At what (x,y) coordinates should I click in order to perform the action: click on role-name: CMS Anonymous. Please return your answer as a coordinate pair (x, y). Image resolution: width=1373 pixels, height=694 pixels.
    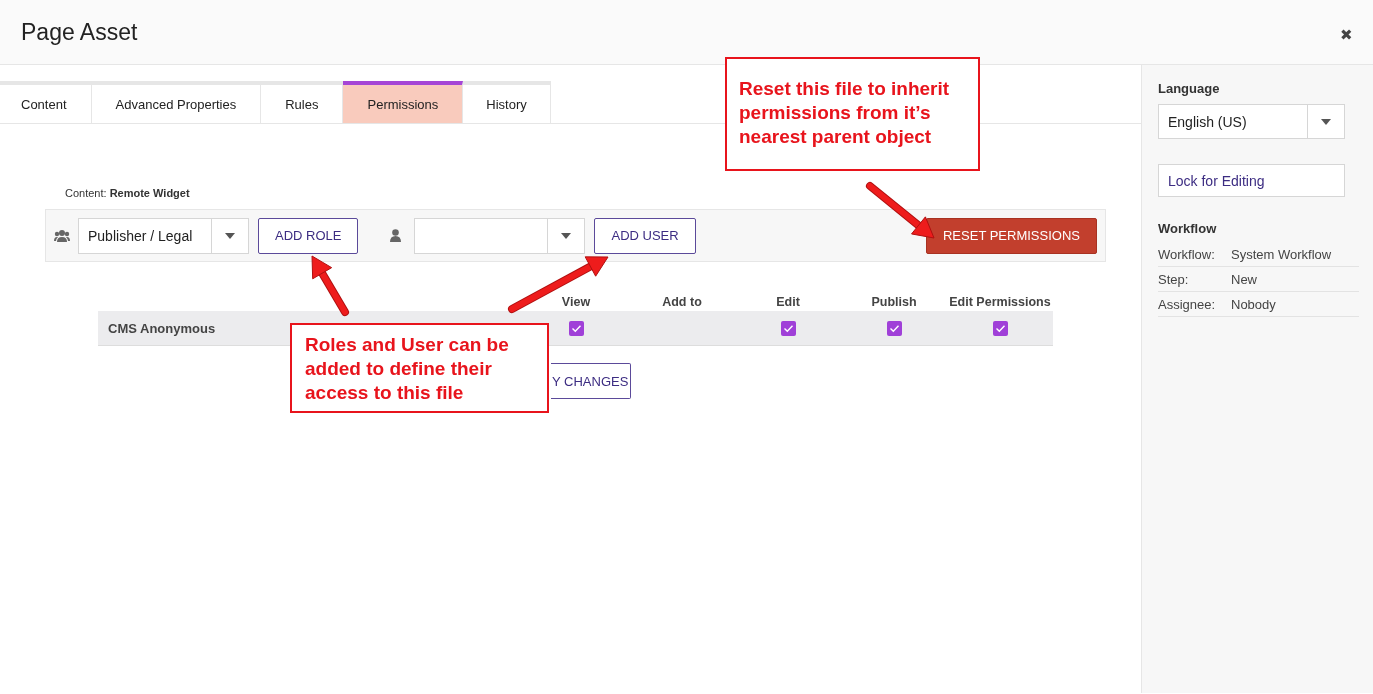
    Looking at the image, I should click on (162, 328).